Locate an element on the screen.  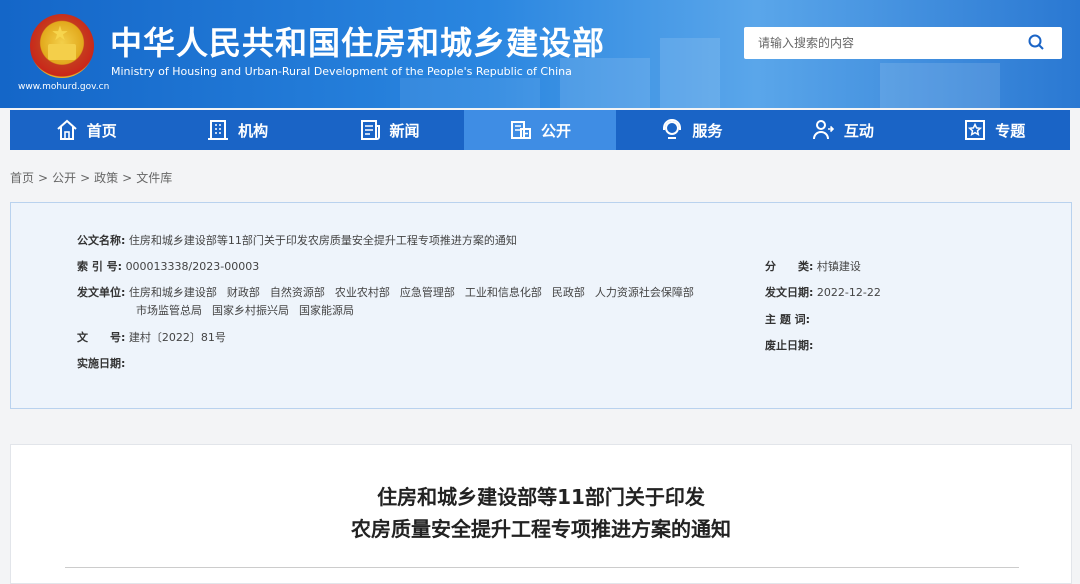
main-nav: 首页 机构 新闻 公开 服务 互动 专题 is located at coordinates (540, 130).